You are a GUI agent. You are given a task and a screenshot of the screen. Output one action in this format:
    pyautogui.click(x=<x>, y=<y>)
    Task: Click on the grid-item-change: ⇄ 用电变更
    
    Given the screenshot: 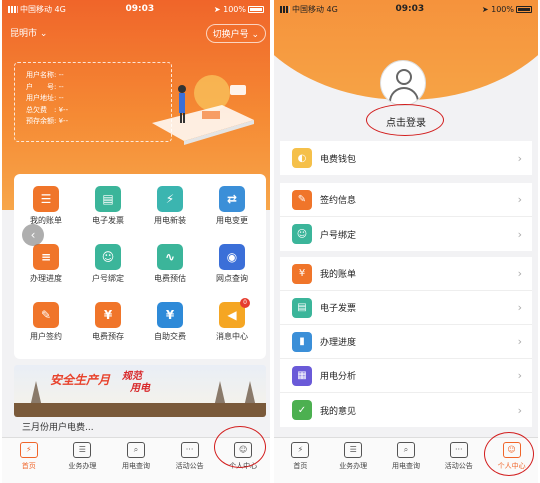 What is the action you would take?
    pyautogui.click(x=232, y=206)
    